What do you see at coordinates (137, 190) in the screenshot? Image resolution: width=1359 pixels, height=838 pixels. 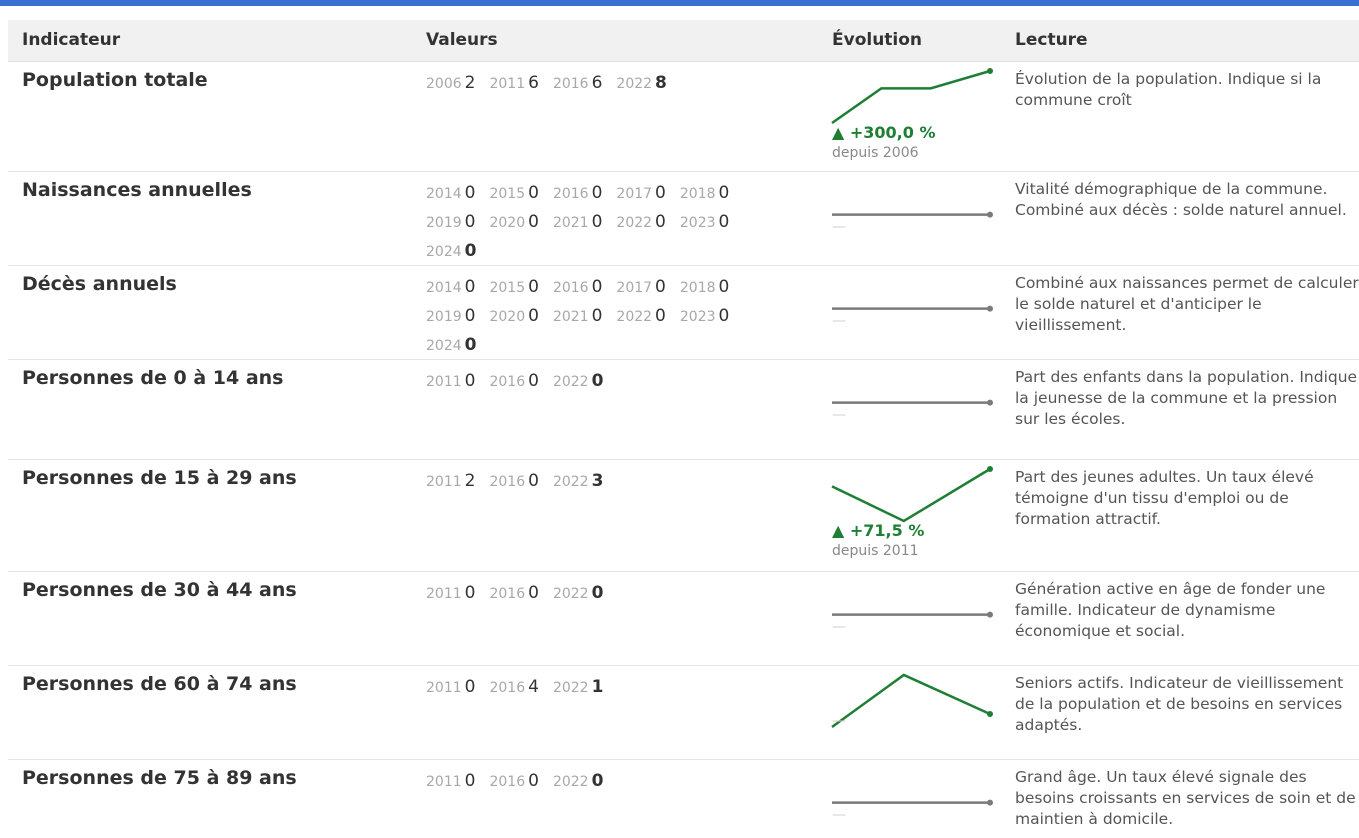 I see `indicator-name: Naissances annuelles` at bounding box center [137, 190].